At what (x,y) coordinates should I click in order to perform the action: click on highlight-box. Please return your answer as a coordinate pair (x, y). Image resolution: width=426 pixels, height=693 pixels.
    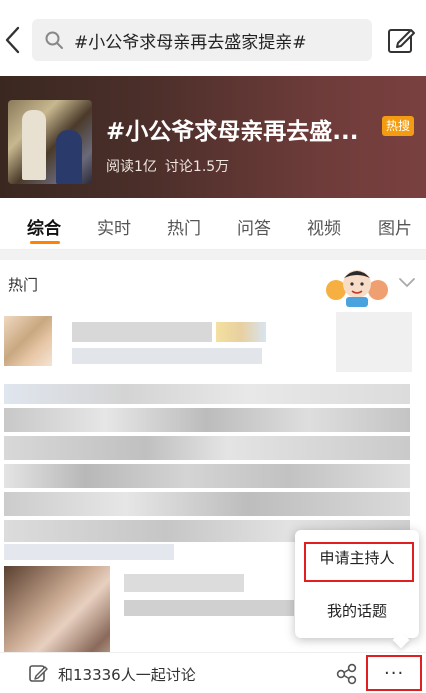
    Looking at the image, I should click on (359, 562).